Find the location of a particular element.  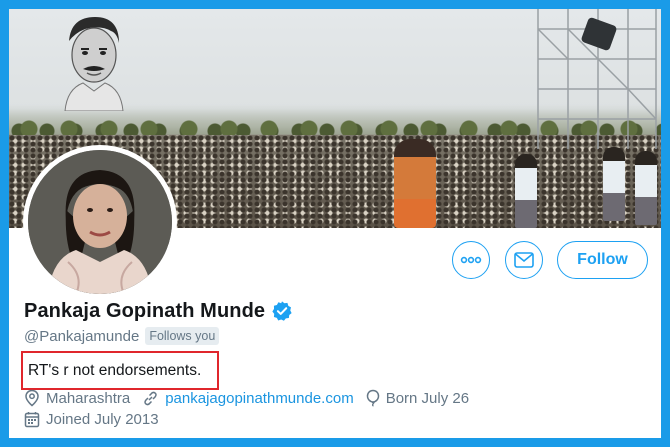

follow-button: Follow is located at coordinates (602, 260).